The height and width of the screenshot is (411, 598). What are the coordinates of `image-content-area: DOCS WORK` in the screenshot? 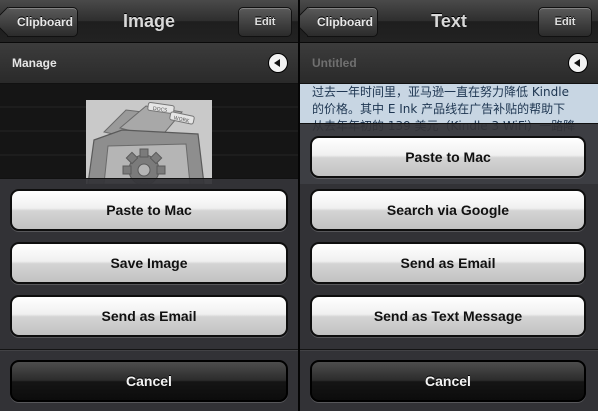 It's located at (149, 138).